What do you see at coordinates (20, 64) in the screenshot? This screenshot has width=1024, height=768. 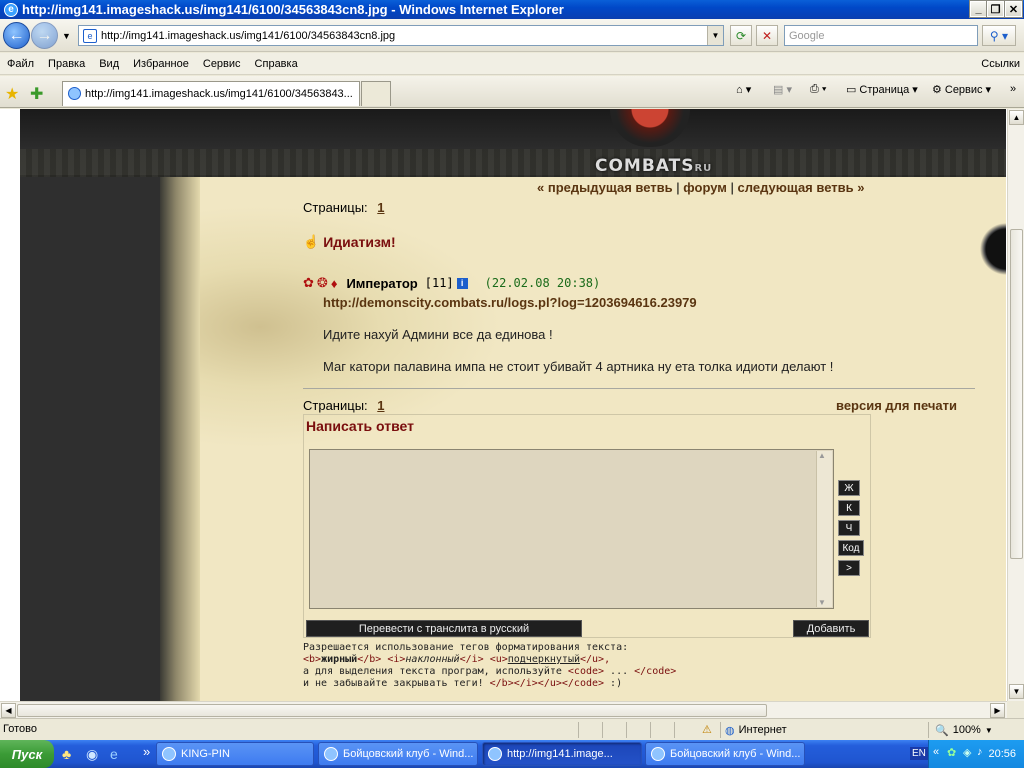 I see `menu-file: Файл` at bounding box center [20, 64].